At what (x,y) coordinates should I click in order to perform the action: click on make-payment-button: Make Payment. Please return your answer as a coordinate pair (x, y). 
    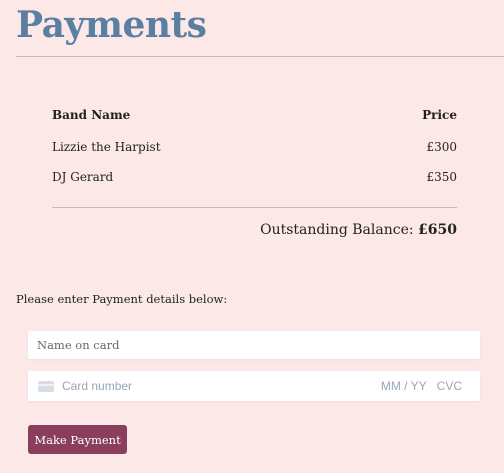
    Looking at the image, I should click on (77, 439).